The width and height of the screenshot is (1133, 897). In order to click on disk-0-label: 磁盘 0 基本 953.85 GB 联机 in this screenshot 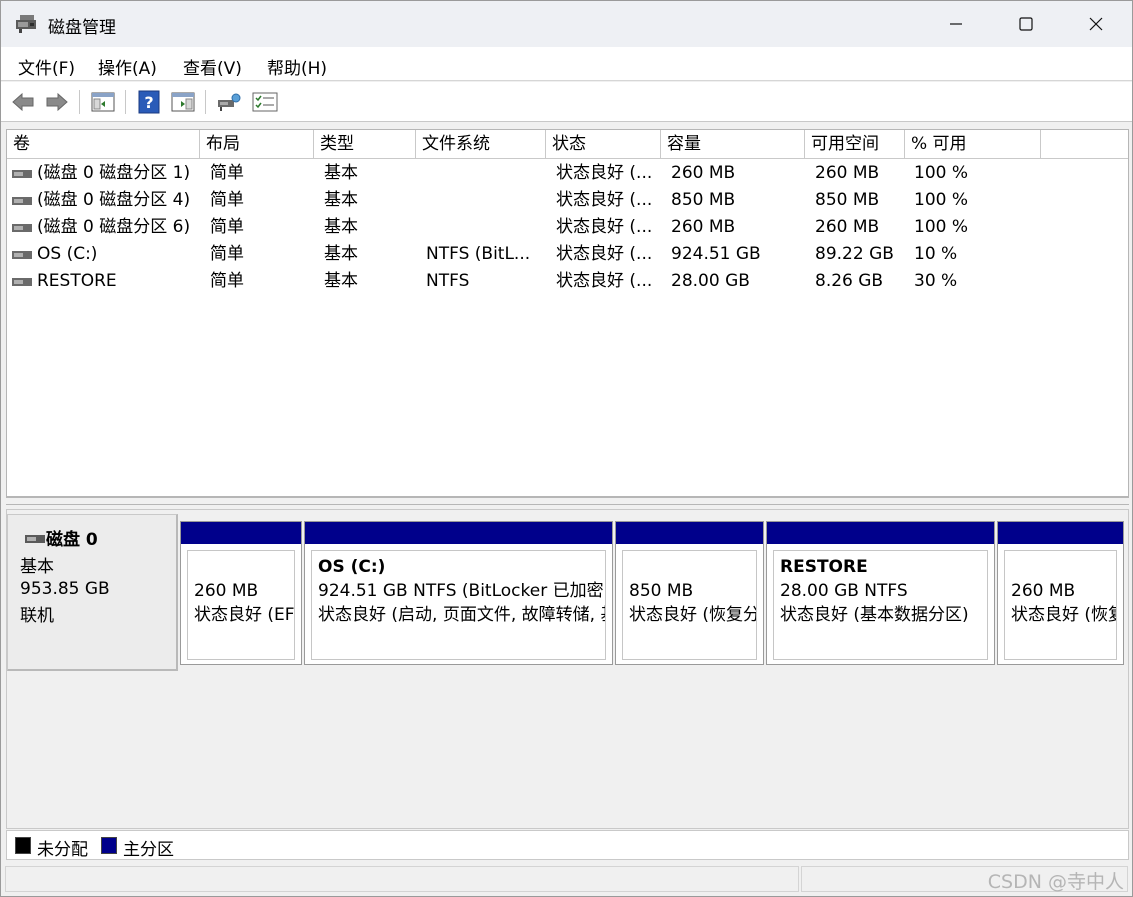, I will do `click(92, 592)`.